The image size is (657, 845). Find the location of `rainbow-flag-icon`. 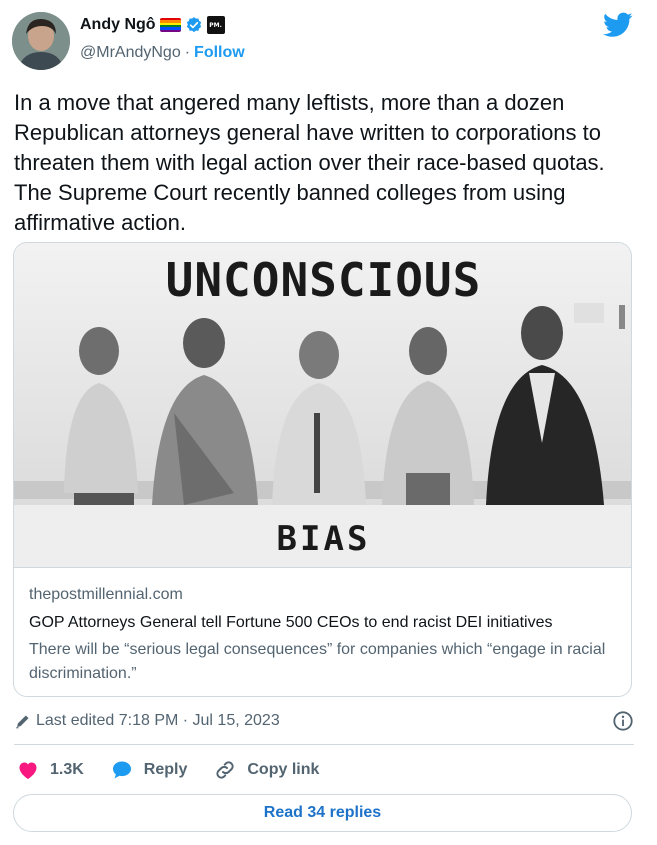

rainbow-flag-icon is located at coordinates (170, 25).